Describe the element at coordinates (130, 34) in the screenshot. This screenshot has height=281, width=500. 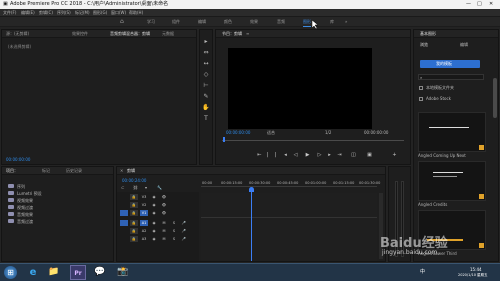
I see `tab-audio-clip-mixer: 音频剪辑混合器：剪辑` at that location.